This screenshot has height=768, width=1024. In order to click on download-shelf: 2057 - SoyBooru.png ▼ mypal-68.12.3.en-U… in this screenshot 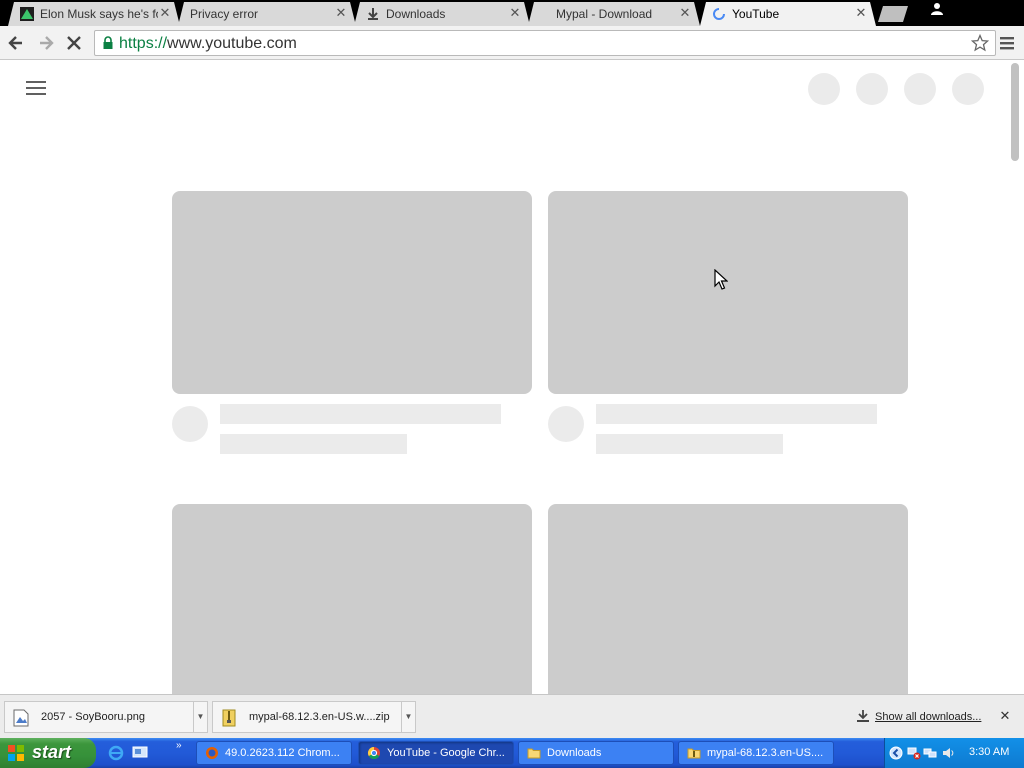, I will do `click(512, 716)`.